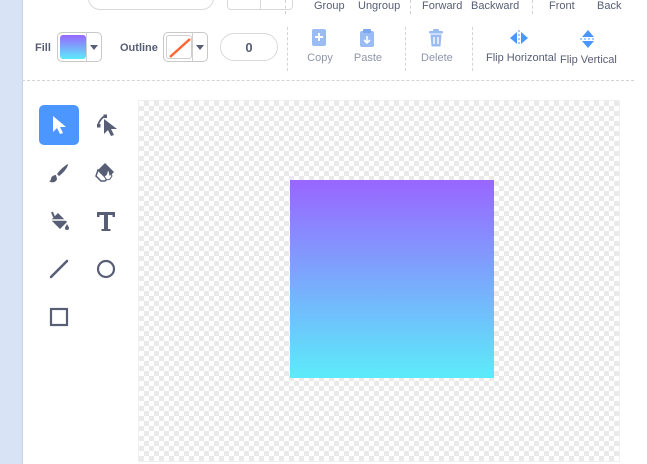 The height and width of the screenshot is (464, 647). What do you see at coordinates (392, 279) in the screenshot?
I see `gradient-rectangle-shape` at bounding box center [392, 279].